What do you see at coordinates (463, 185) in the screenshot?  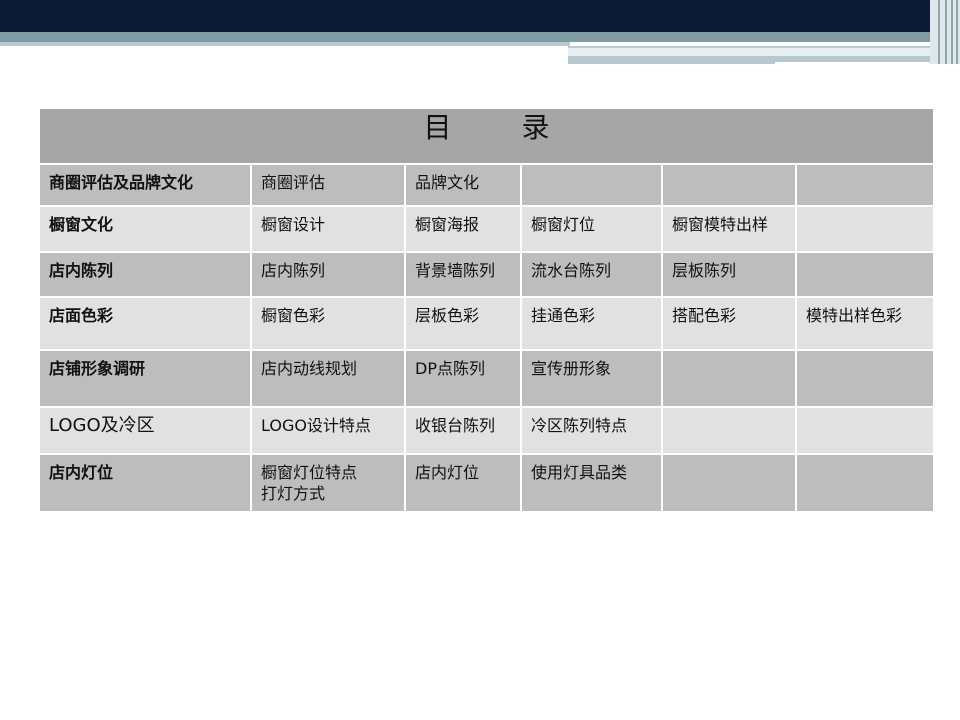 I see `item-cell: 品牌文化` at bounding box center [463, 185].